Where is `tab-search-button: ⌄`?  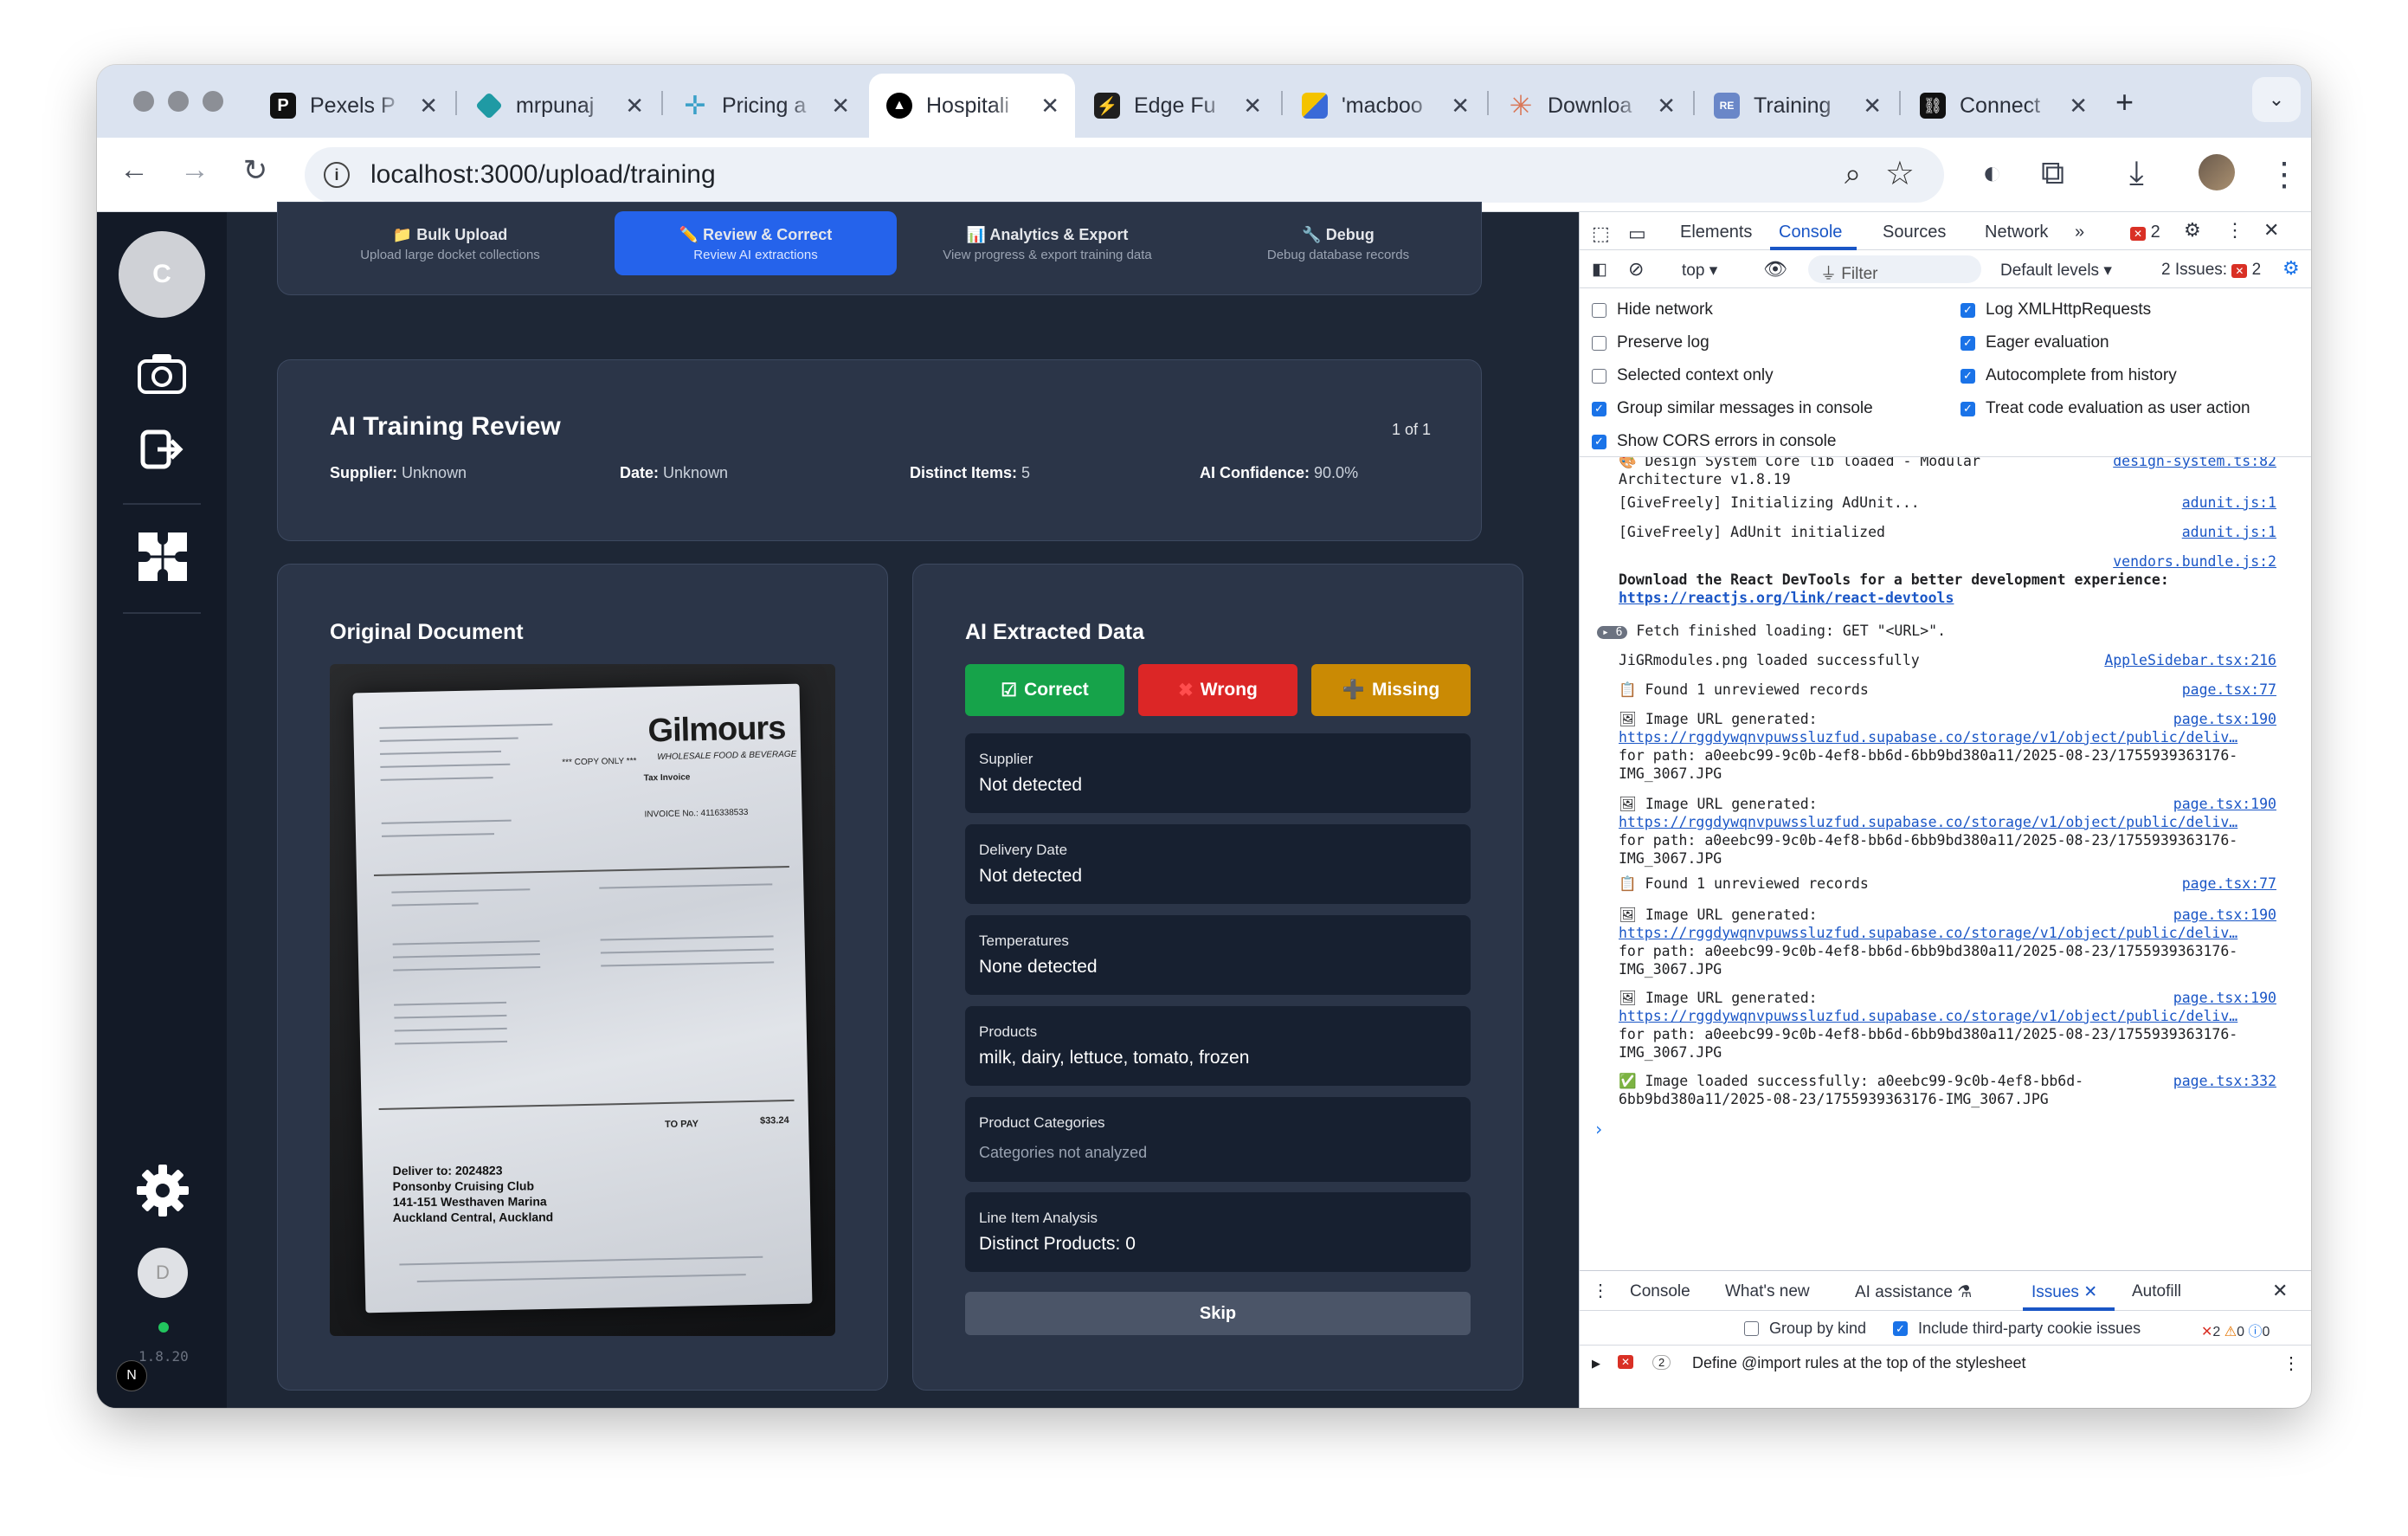 tab-search-button: ⌄ is located at coordinates (2276, 99).